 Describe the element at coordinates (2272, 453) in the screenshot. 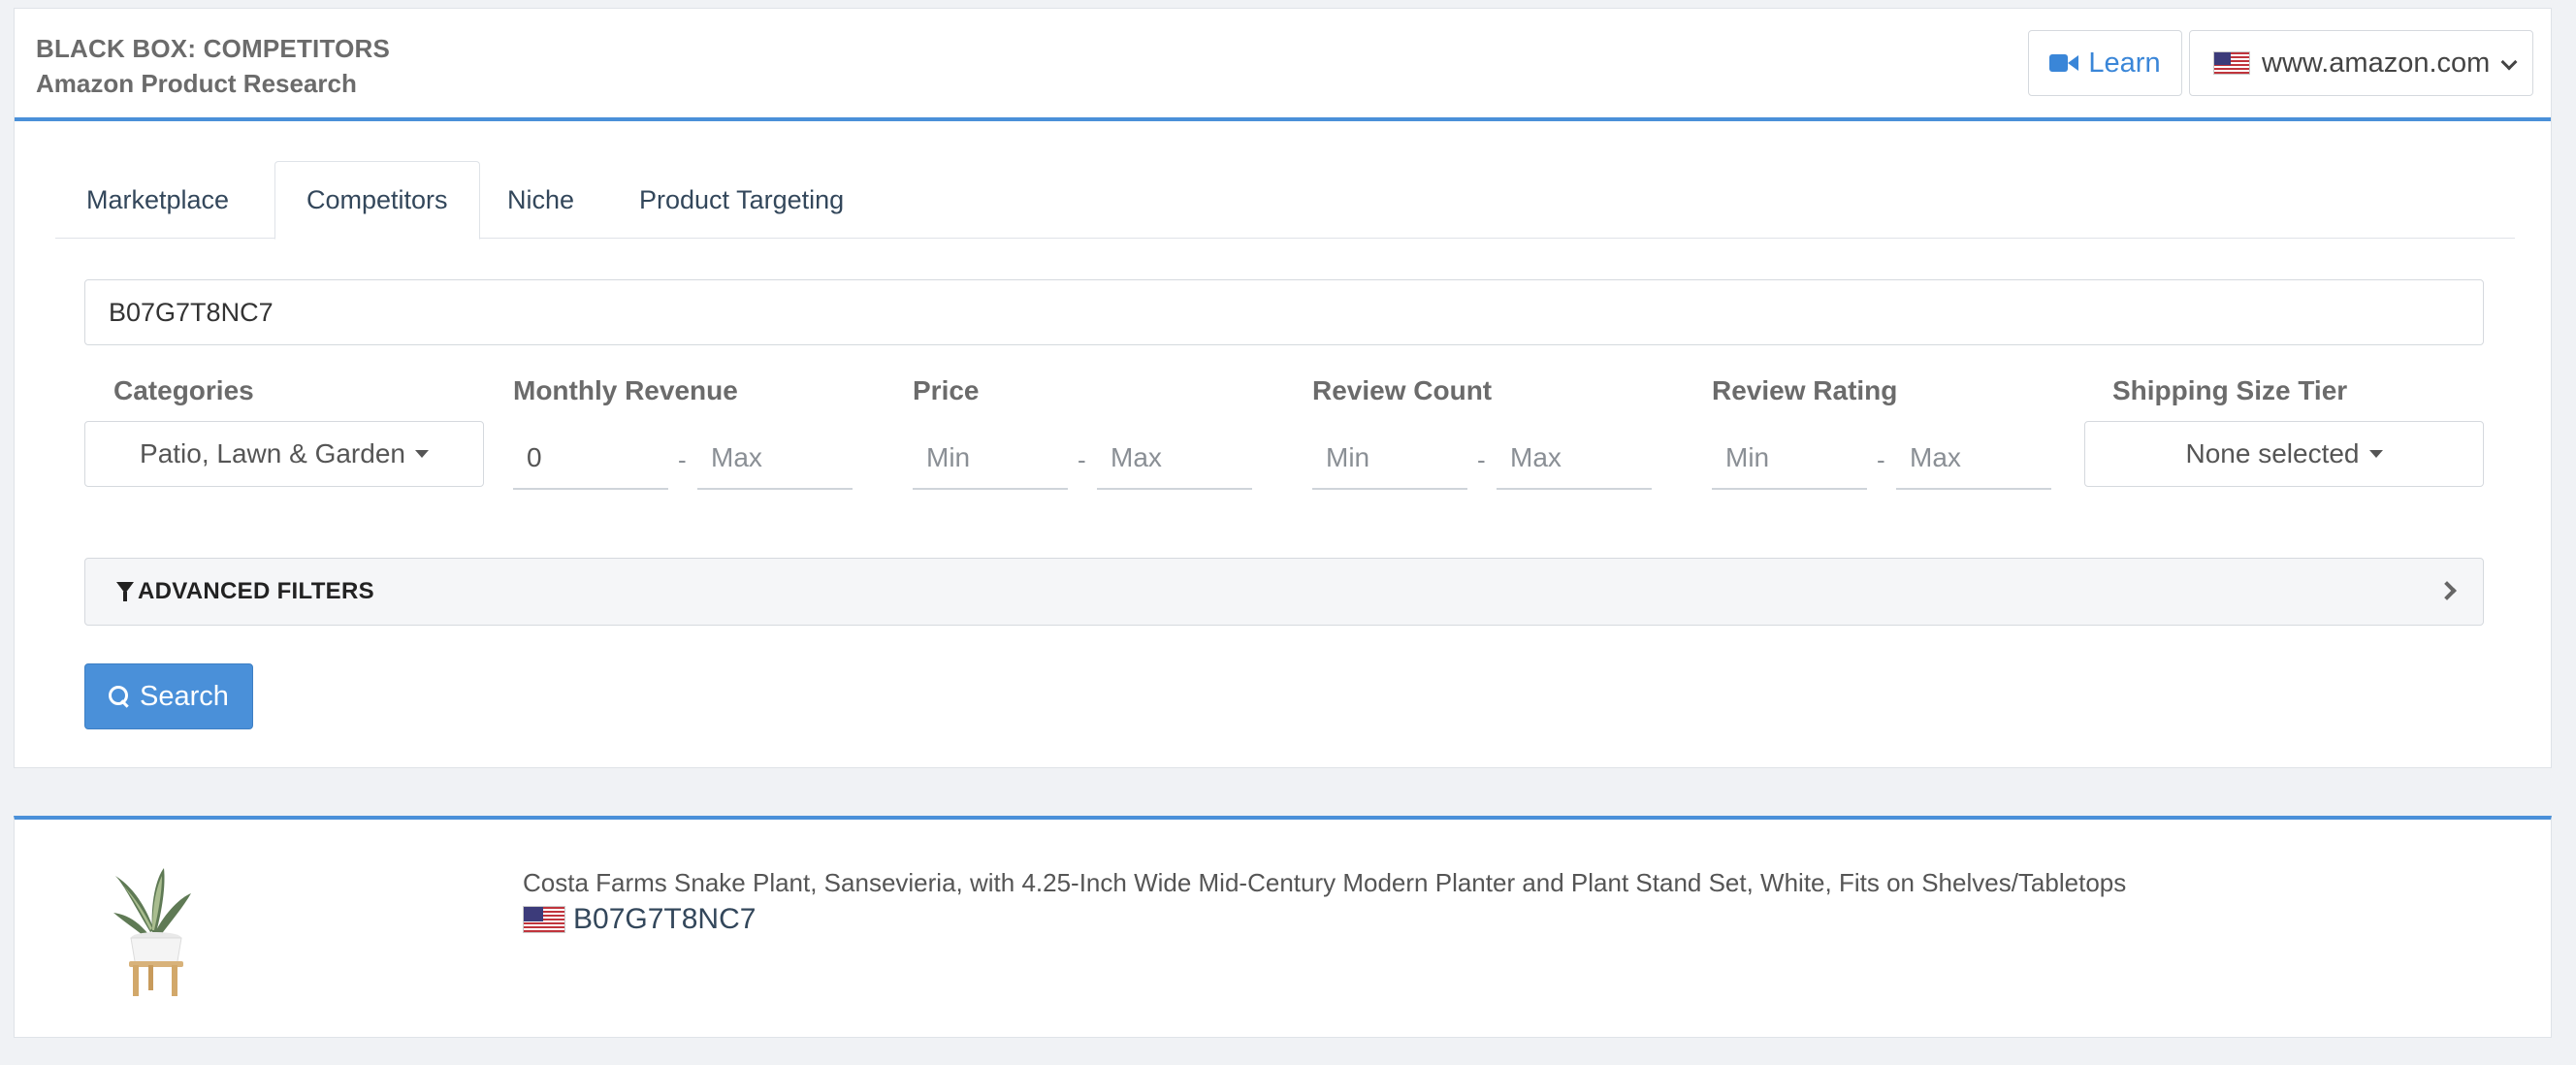

I see `shipping-size-tier-selected: None selected` at that location.